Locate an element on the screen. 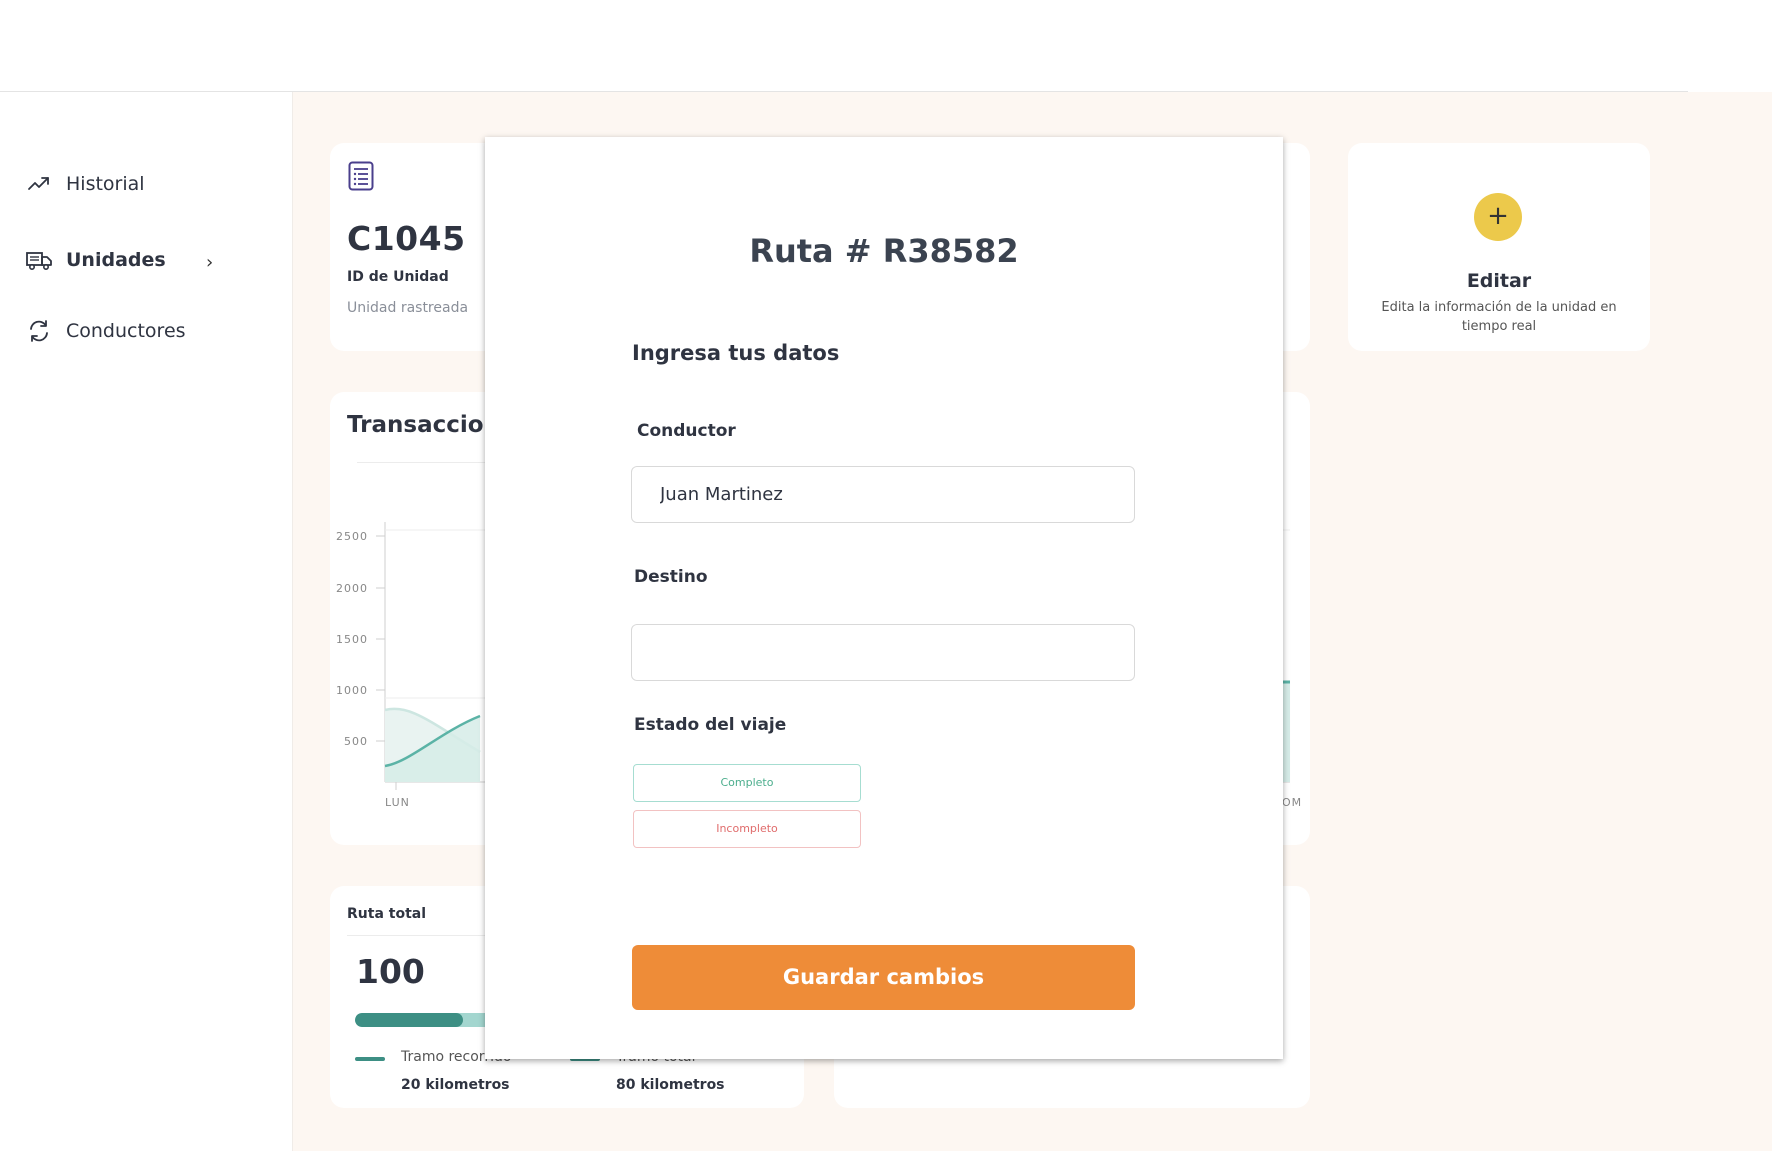  sidebar-item-label: Unidades is located at coordinates (116, 260).